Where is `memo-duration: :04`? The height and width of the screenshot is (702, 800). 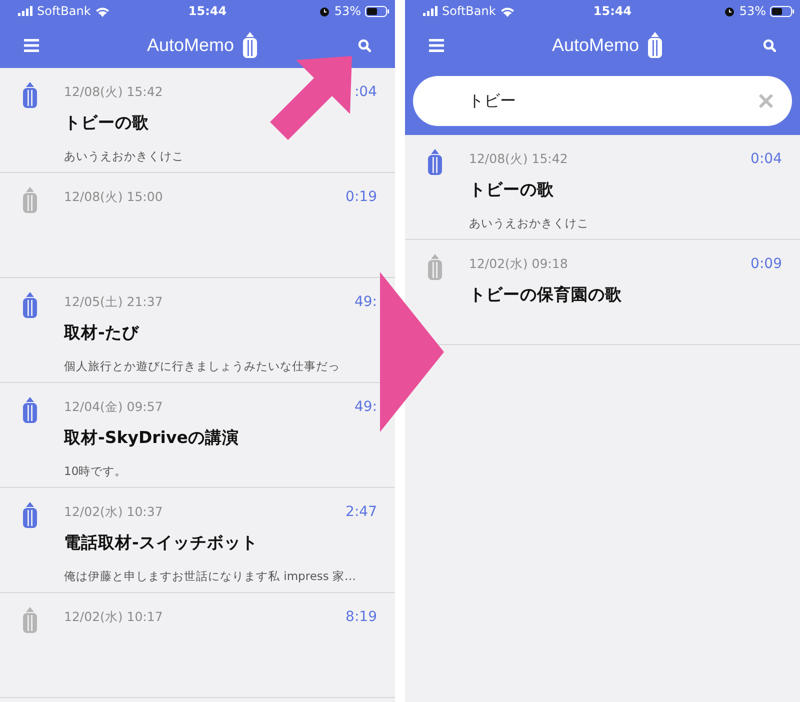
memo-duration: :04 is located at coordinates (365, 92).